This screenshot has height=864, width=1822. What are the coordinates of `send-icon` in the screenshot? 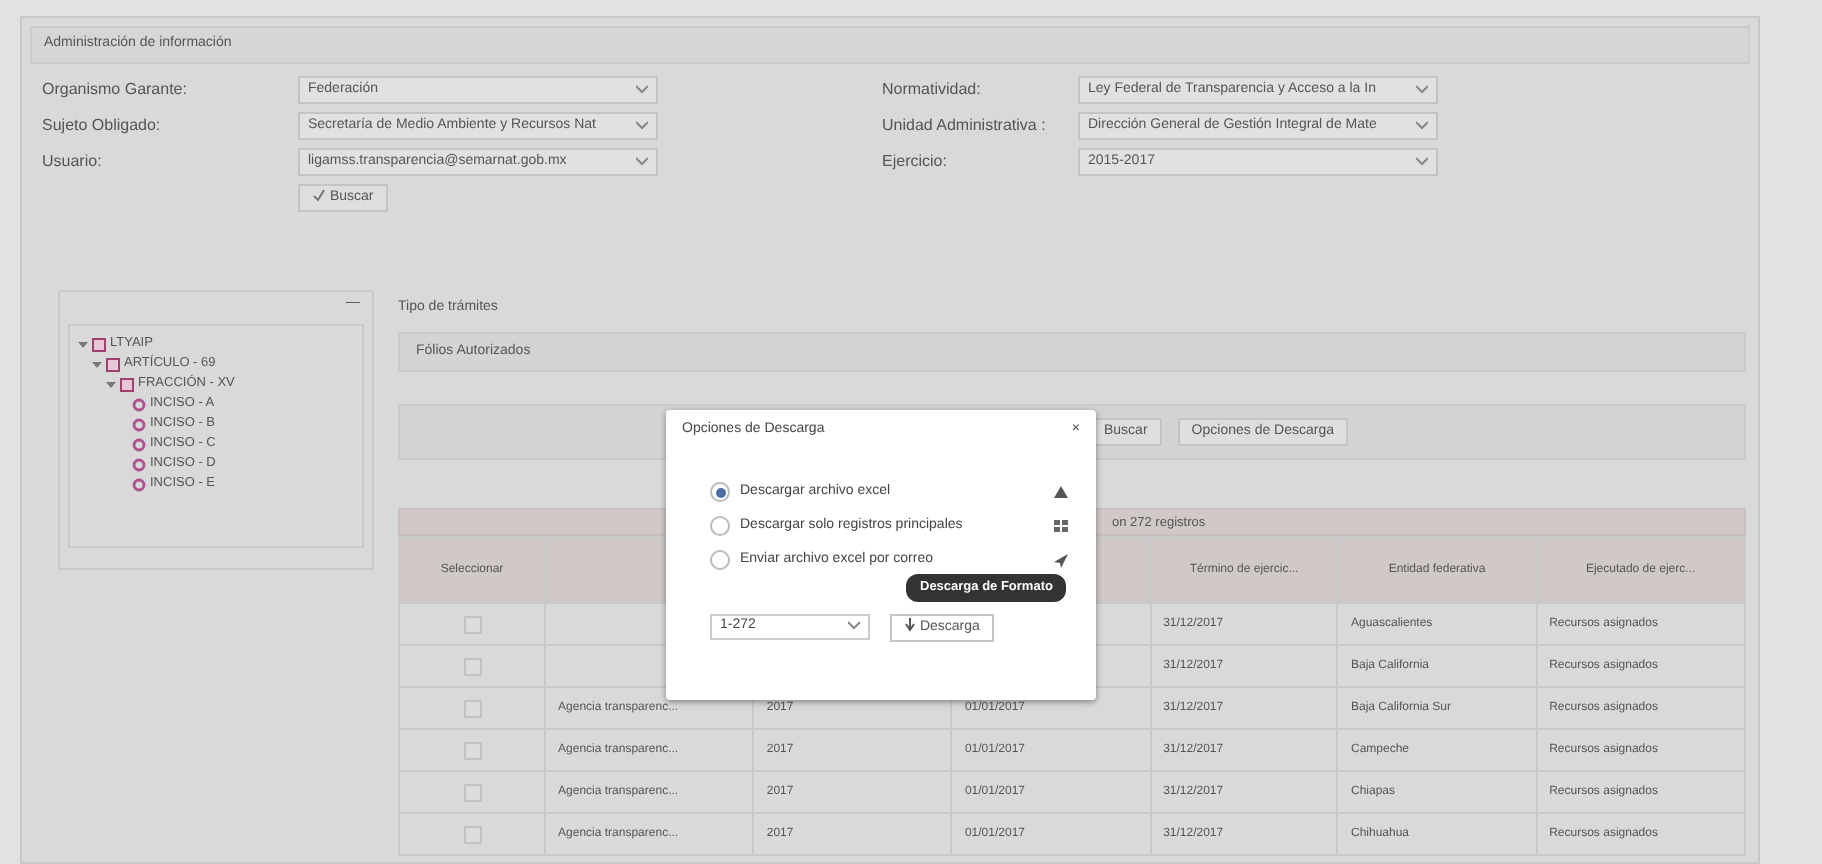 It's located at (1061, 560).